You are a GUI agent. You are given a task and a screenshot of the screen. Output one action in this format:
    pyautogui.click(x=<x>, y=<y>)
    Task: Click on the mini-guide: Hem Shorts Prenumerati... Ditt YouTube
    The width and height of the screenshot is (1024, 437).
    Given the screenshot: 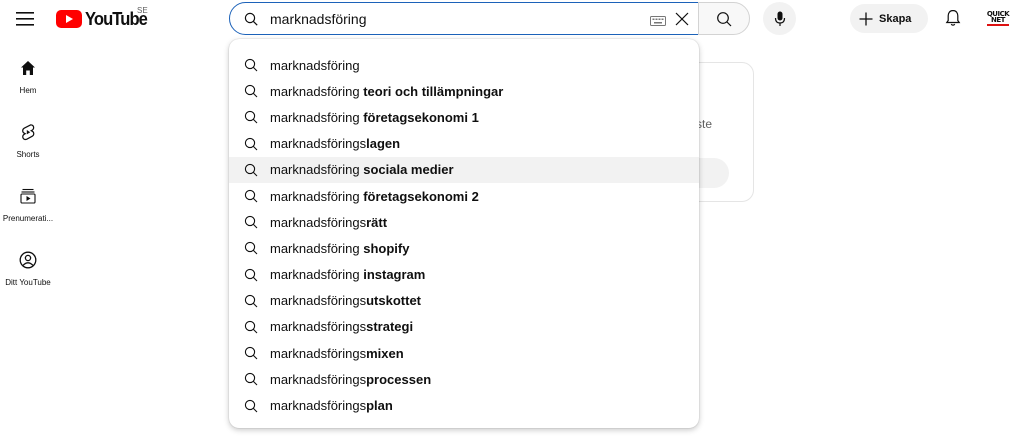 What is the action you would take?
    pyautogui.click(x=28, y=176)
    